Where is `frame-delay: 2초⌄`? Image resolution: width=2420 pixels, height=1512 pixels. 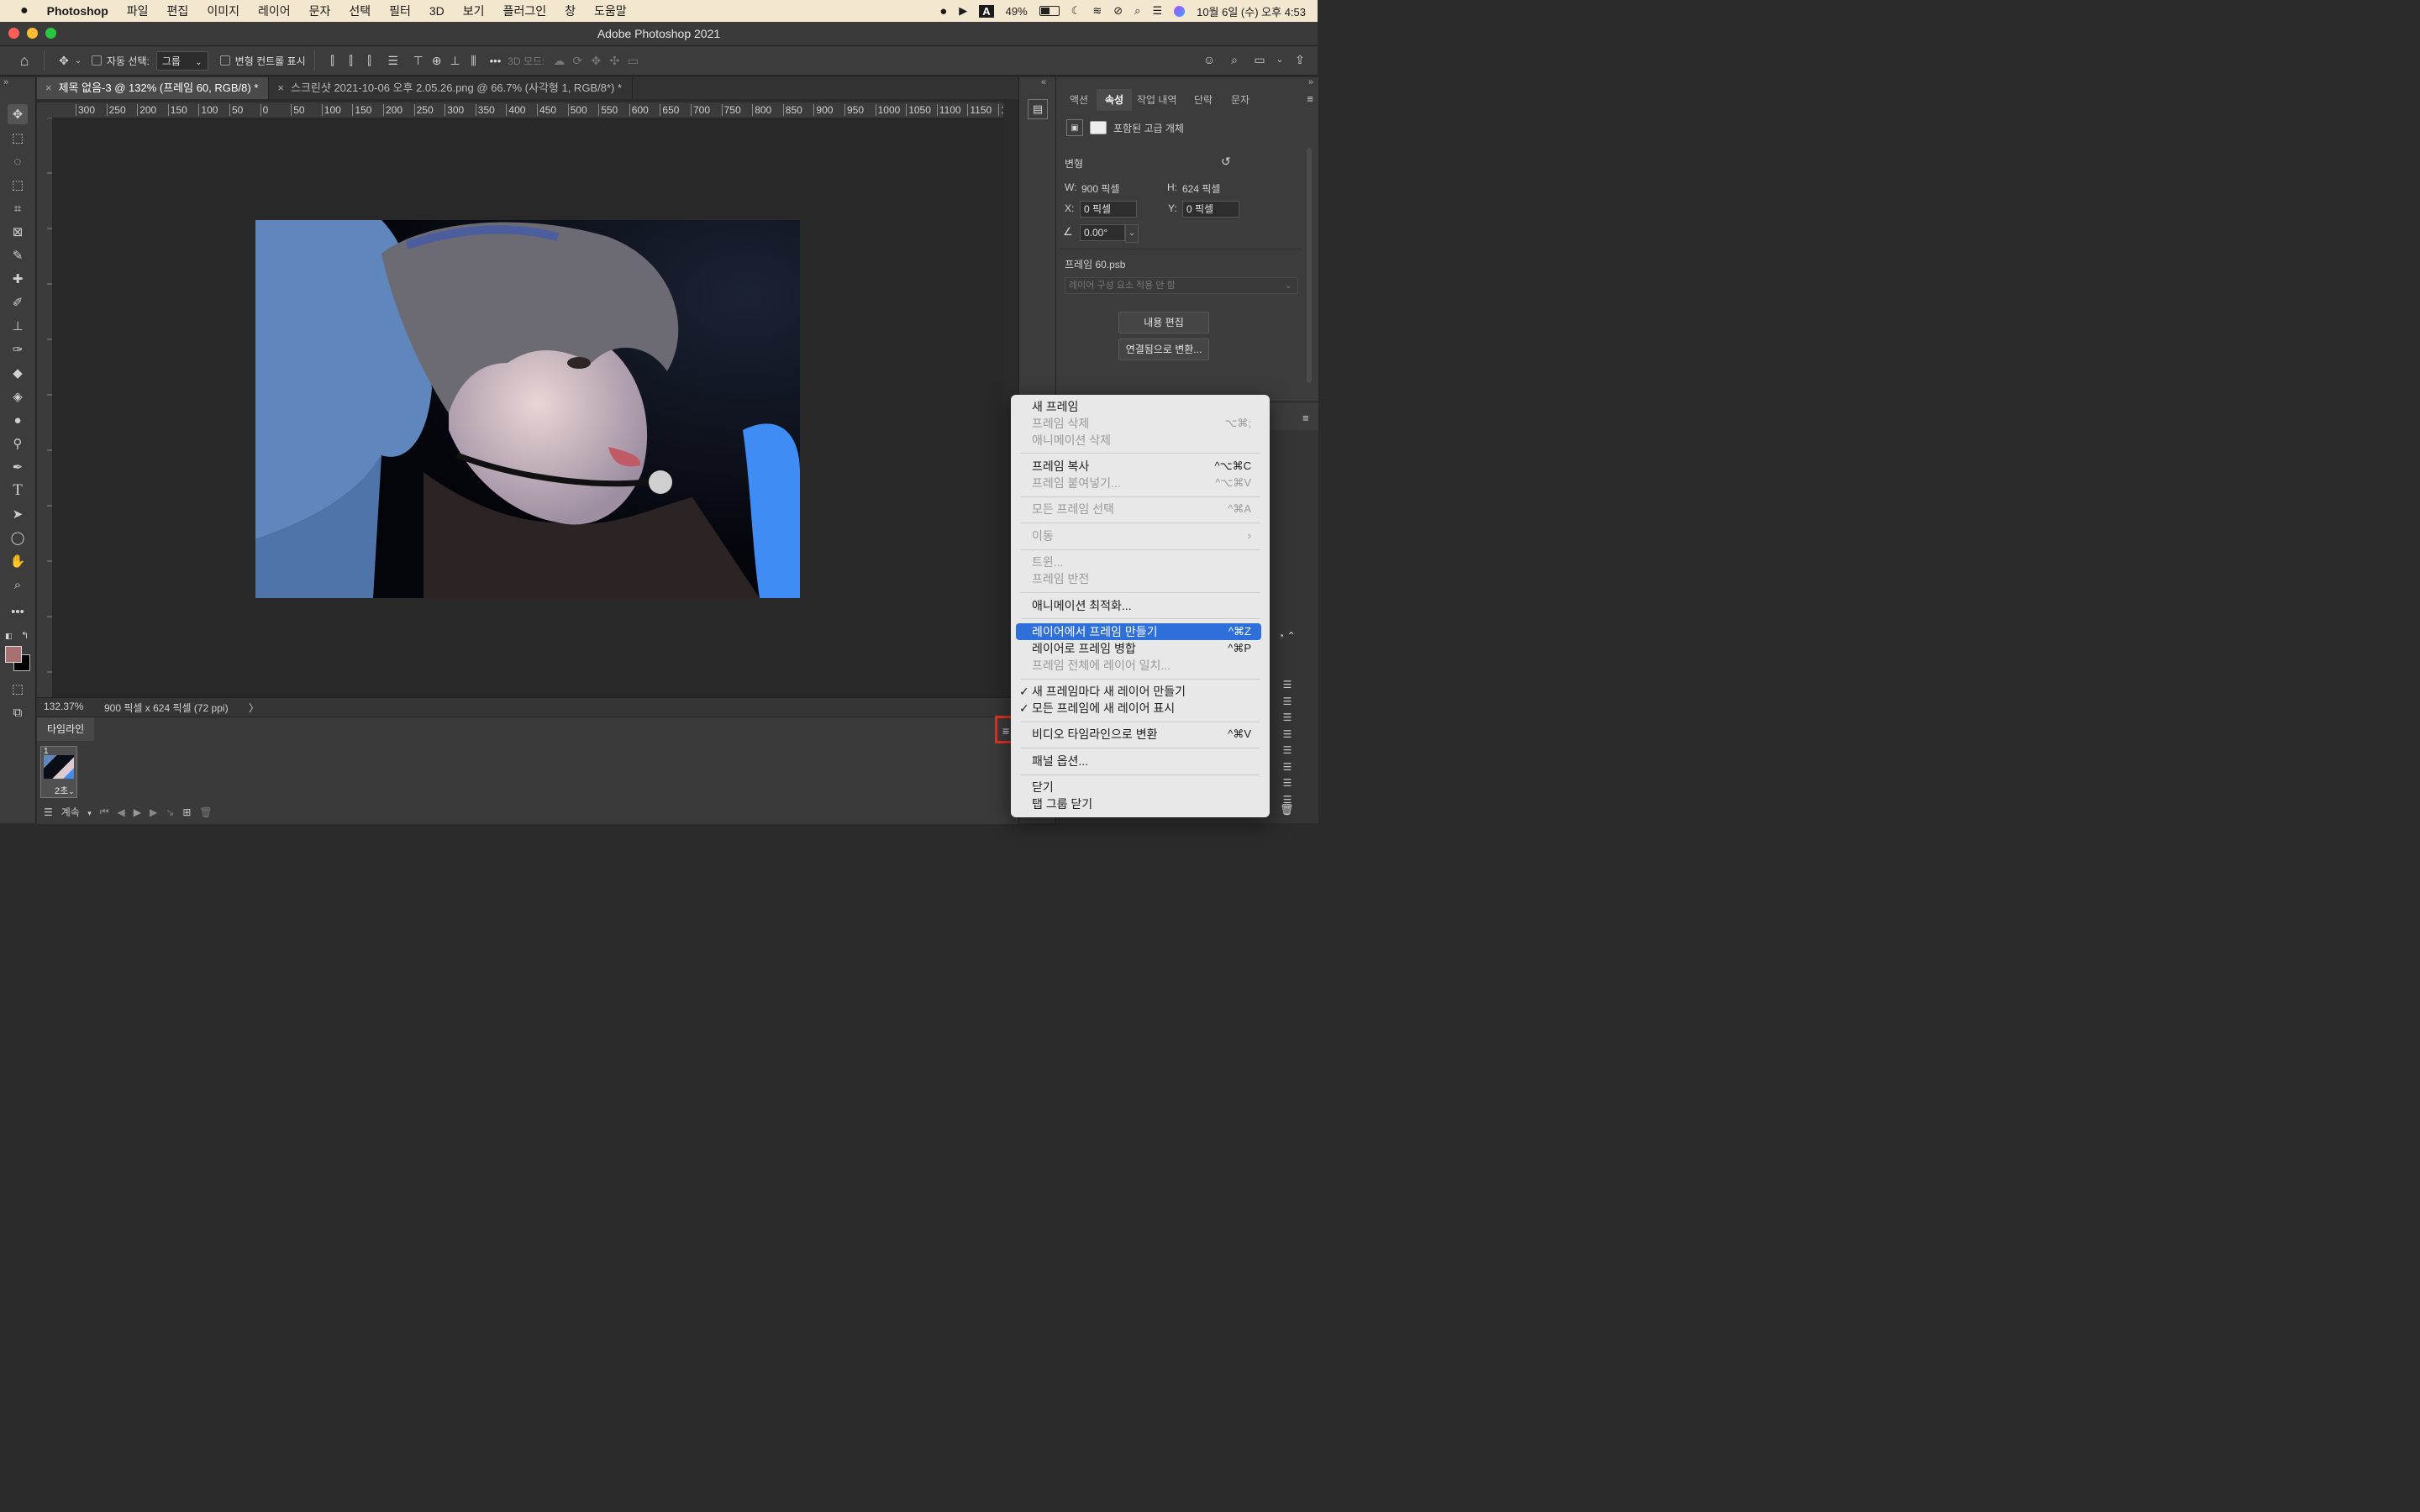 frame-delay: 2초⌄ is located at coordinates (65, 790).